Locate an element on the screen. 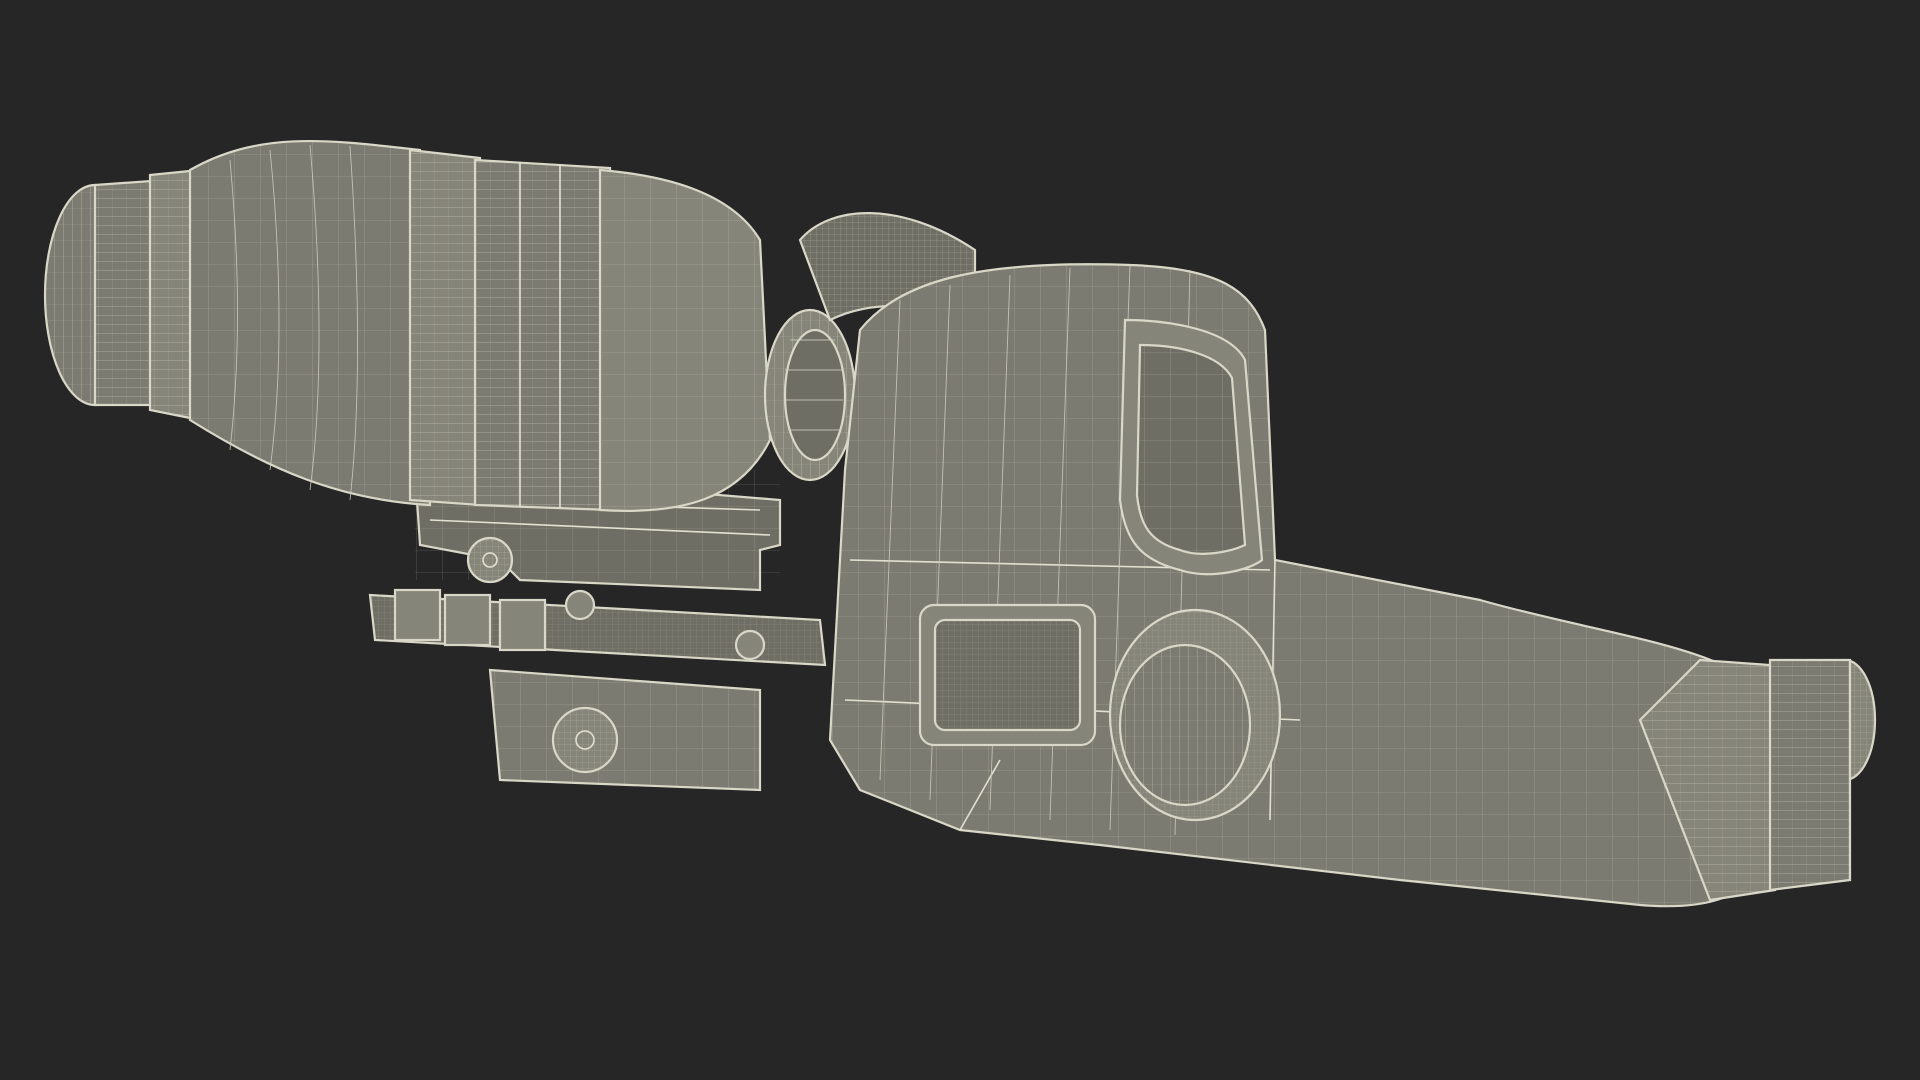 This screenshot has height=1080, width=1920. magnifier-eyepiece is located at coordinates (122, 295).